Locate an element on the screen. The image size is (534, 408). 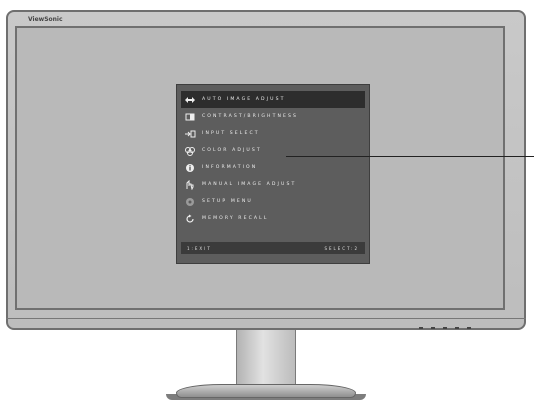
setup-menu-icon is located at coordinates (190, 202).